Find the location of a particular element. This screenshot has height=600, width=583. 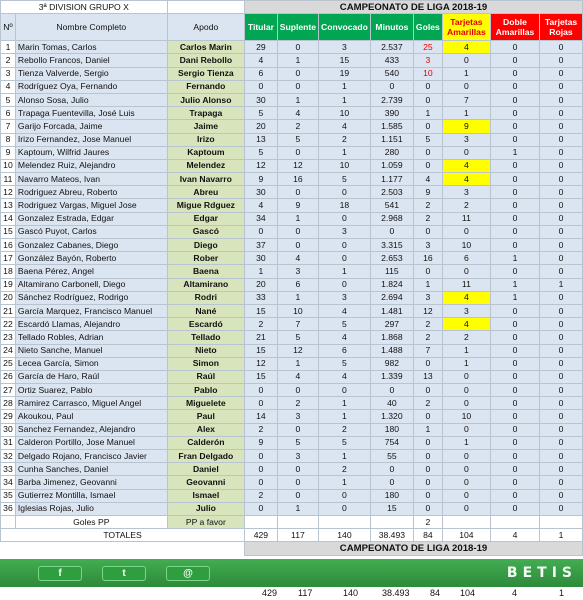

player-suplente: 5 is located at coordinates (298, 443).